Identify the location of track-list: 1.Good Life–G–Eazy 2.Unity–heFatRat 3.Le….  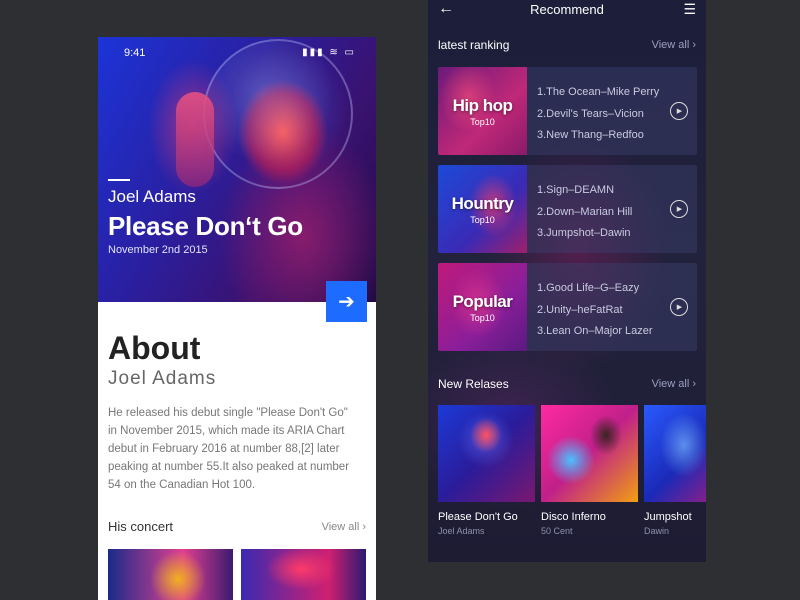
(595, 310).